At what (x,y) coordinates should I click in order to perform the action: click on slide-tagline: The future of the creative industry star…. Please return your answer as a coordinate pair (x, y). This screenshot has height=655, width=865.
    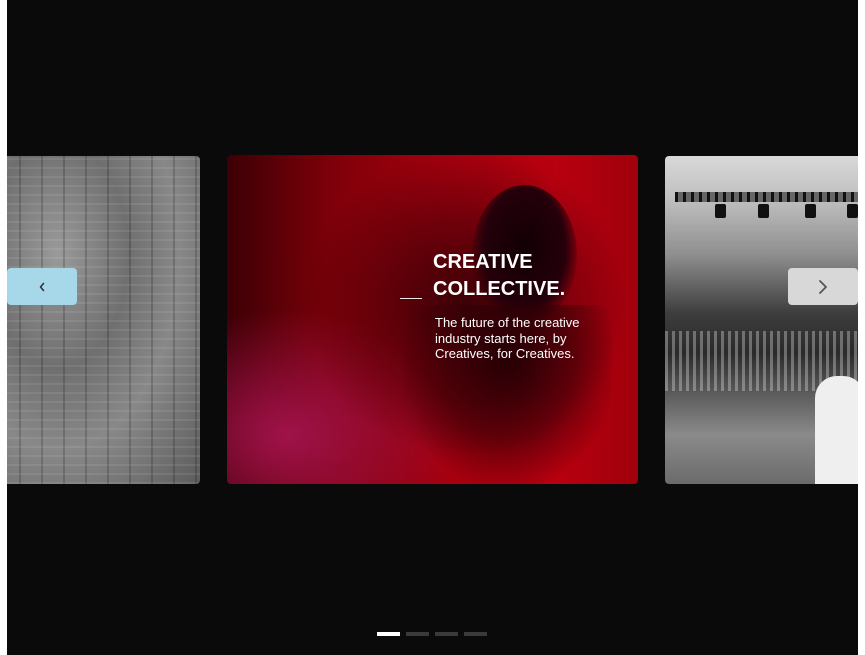
    Looking at the image, I should click on (525, 338).